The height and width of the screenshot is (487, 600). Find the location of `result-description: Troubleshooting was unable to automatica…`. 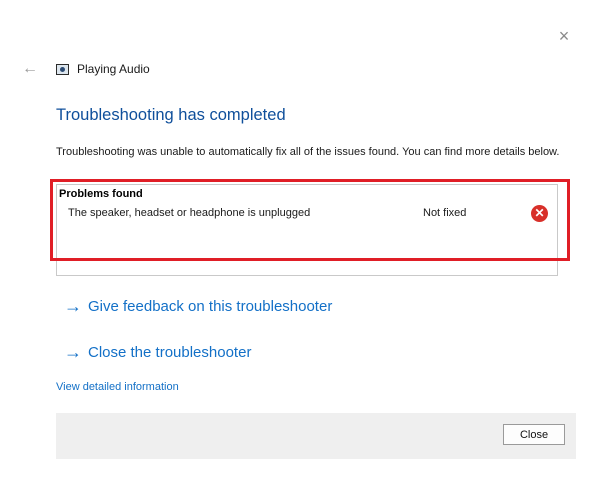

result-description: Troubleshooting was unable to automatica… is located at coordinates (308, 152).